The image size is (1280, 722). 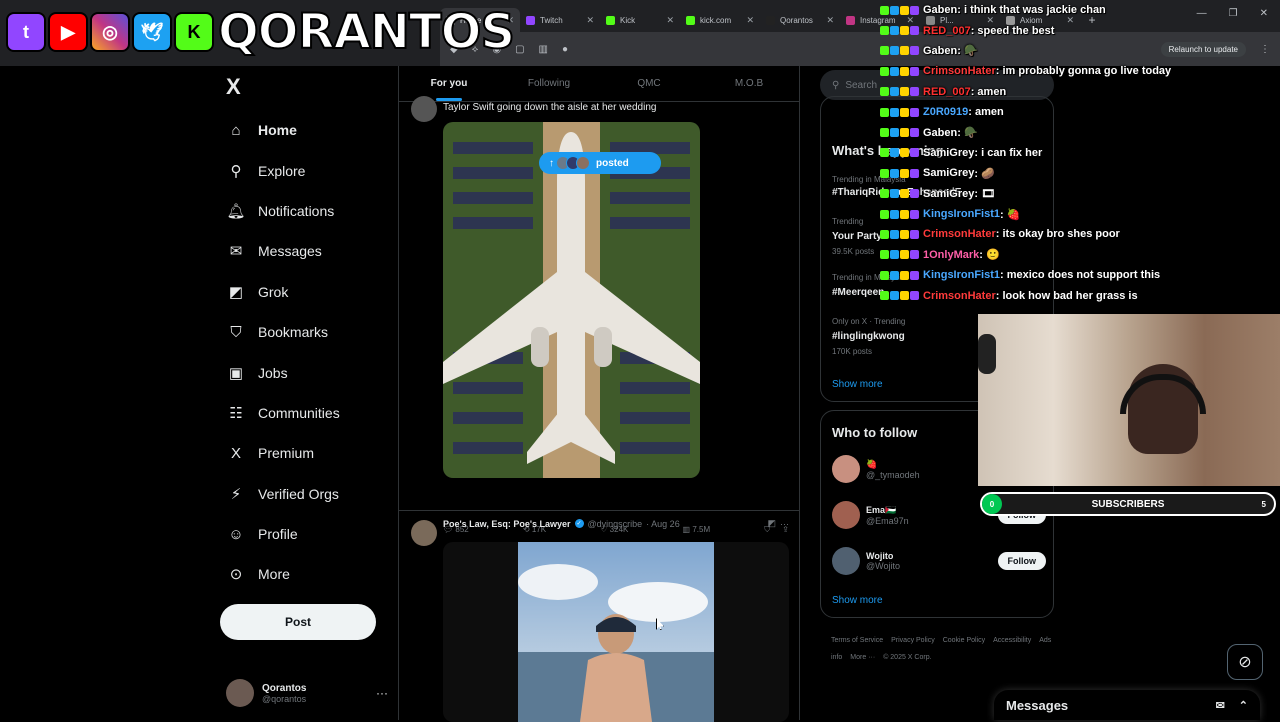 What do you see at coordinates (951, 254) in the screenshot?
I see `chat-username: 1OnlyMark` at bounding box center [951, 254].